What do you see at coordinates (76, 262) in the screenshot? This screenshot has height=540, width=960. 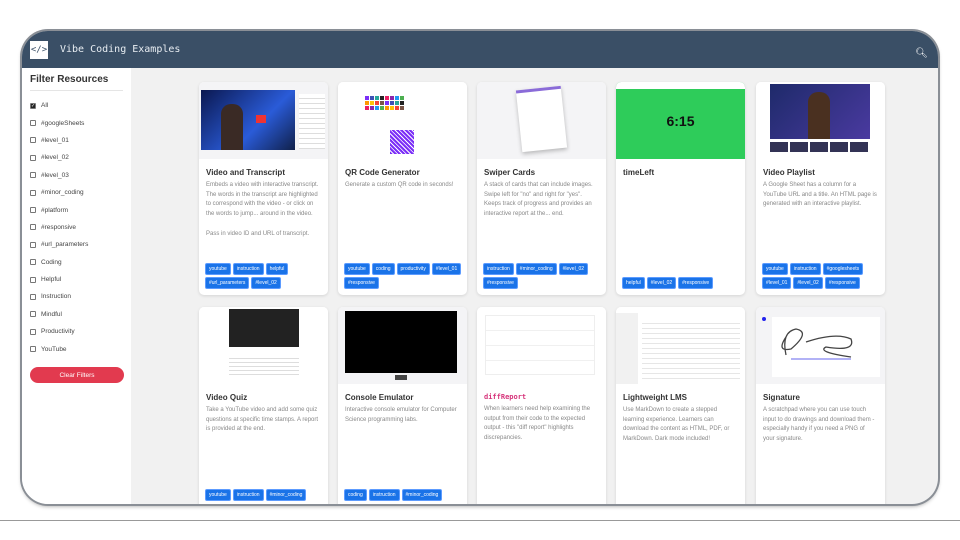 I see `filter-item: Coding` at bounding box center [76, 262].